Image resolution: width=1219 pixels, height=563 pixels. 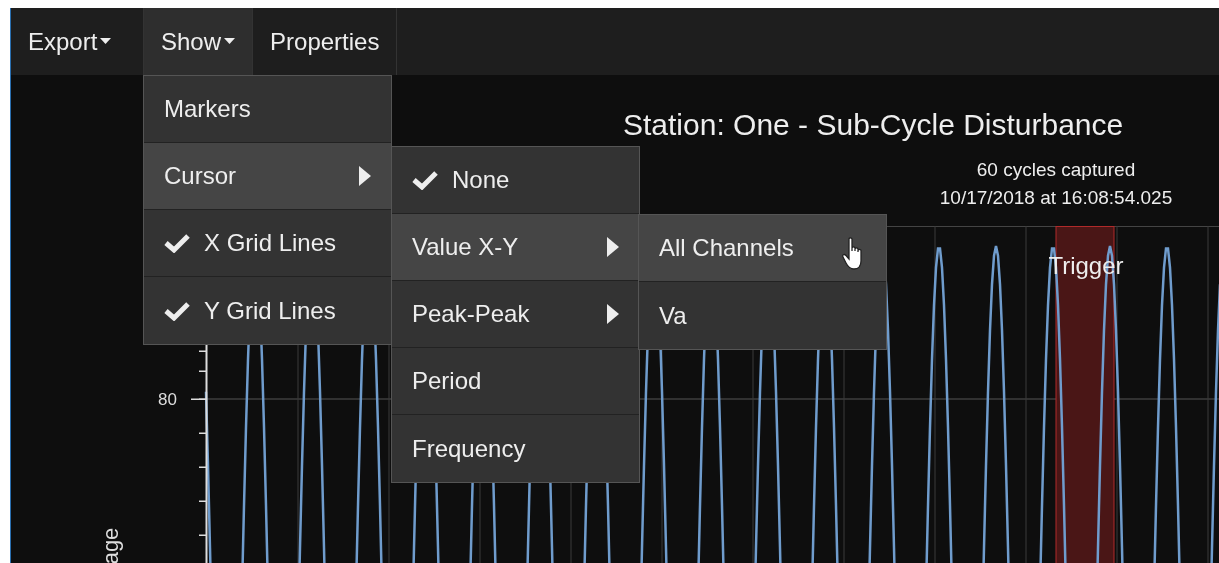 I want to click on y-axis-label: age, so click(x=110, y=545).